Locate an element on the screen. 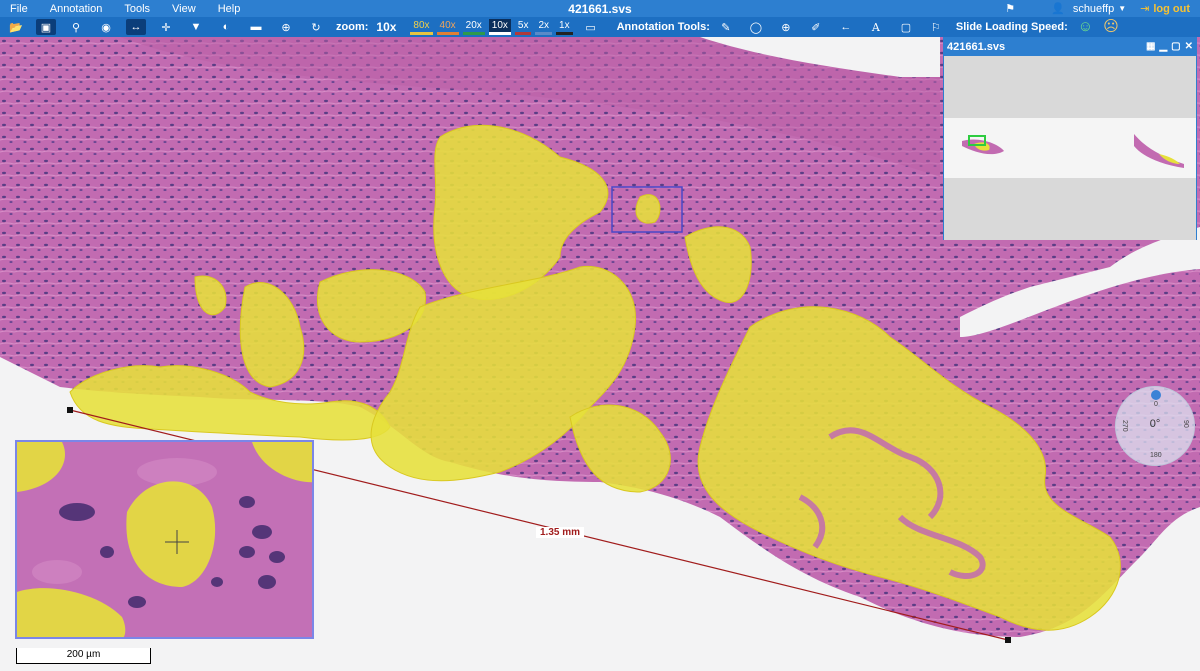 The height and width of the screenshot is (671, 1200). measurement-label: 1.35 mm is located at coordinates (560, 532).